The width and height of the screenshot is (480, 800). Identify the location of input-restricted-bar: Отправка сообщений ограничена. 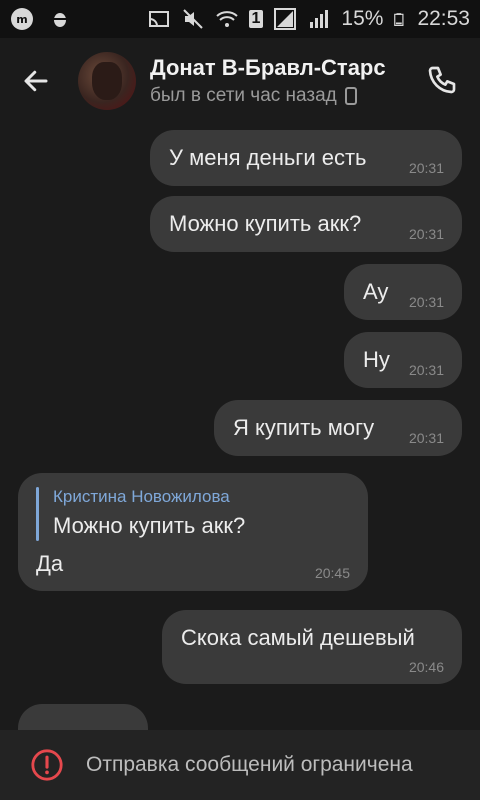
(240, 765).